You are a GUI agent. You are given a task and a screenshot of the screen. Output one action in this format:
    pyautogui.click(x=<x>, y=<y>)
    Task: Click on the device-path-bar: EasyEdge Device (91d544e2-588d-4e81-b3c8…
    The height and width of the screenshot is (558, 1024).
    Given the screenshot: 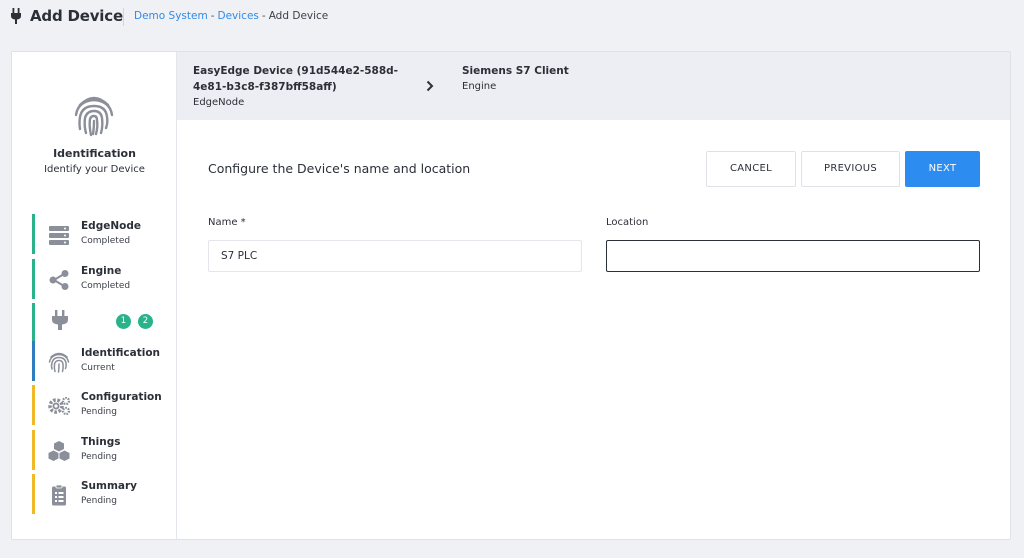 What is the action you would take?
    pyautogui.click(x=593, y=86)
    